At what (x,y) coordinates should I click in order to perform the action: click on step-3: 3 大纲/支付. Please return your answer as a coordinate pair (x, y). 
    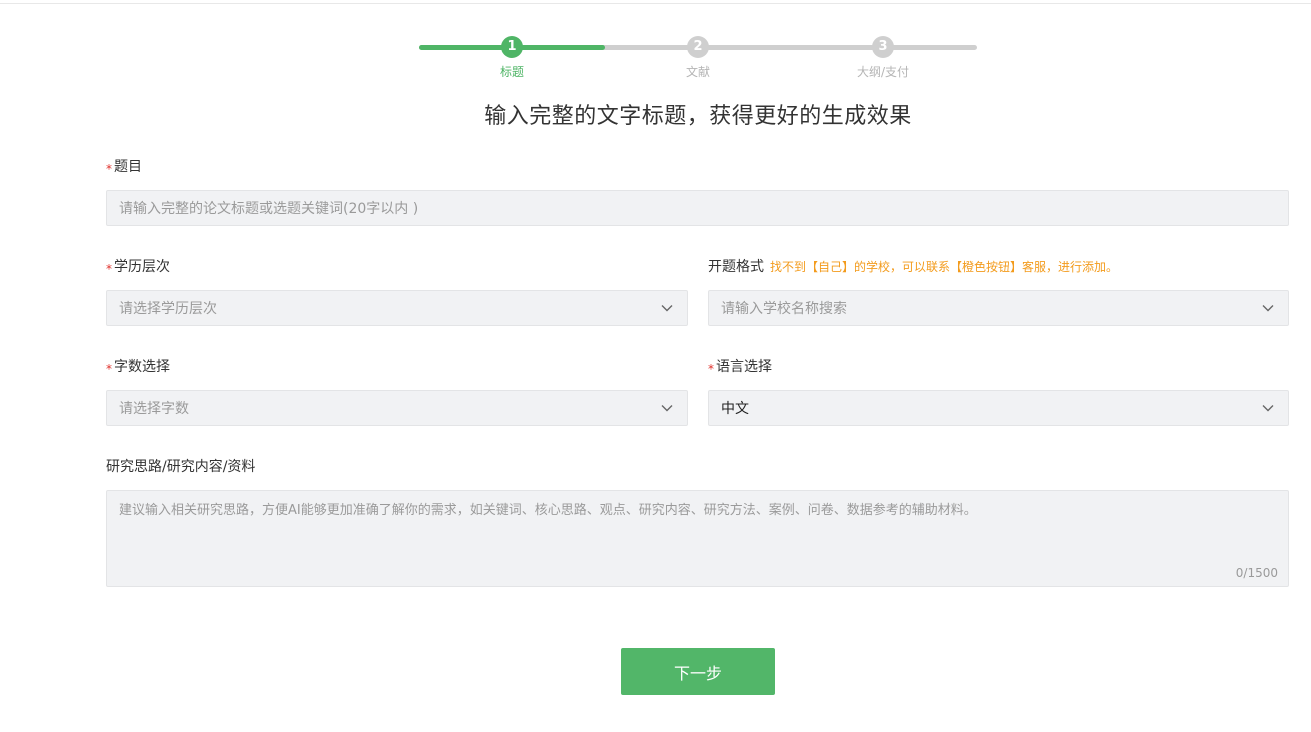
    Looking at the image, I should click on (883, 58).